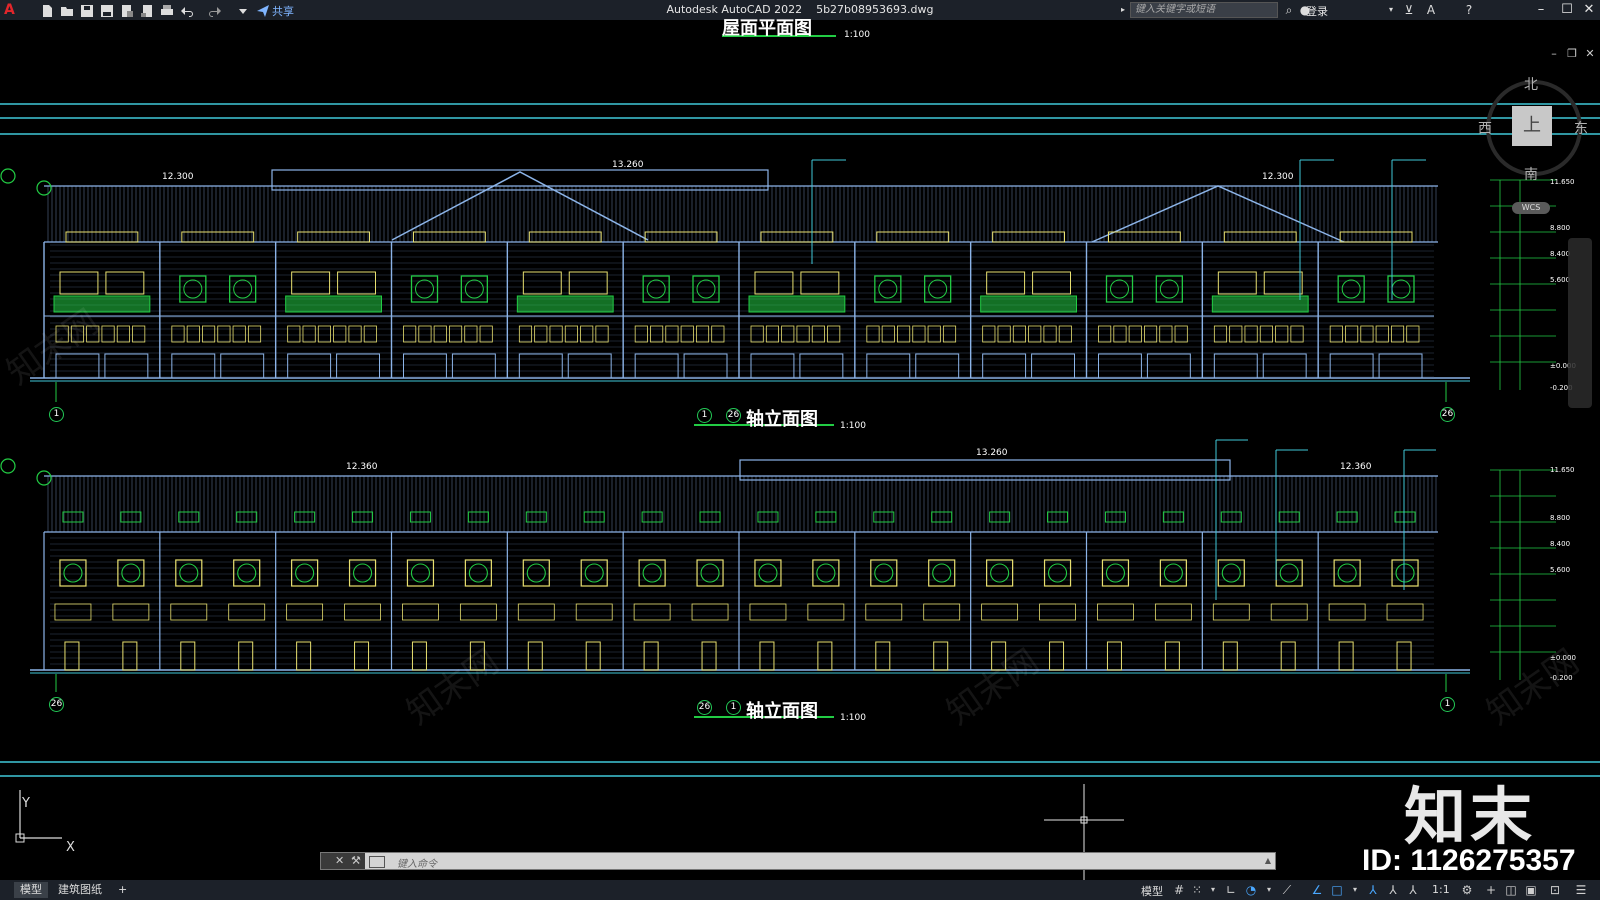  What do you see at coordinates (1287, 890) in the screenshot?
I see `isodraft-icon: ⟋` at bounding box center [1287, 890].